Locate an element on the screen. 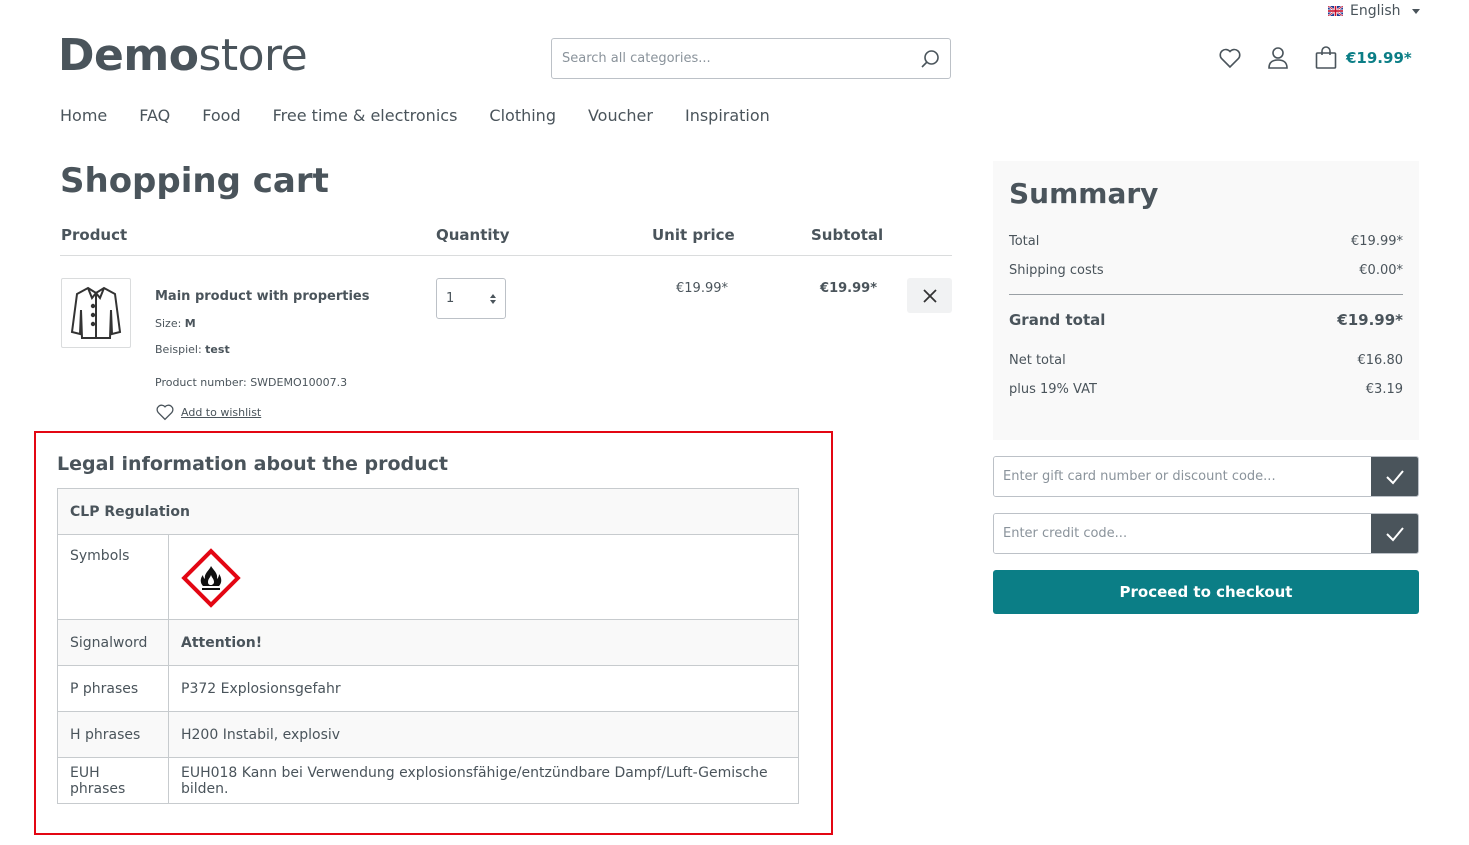 Image resolution: width=1469 pixels, height=845 pixels. property-value: test is located at coordinates (217, 349).